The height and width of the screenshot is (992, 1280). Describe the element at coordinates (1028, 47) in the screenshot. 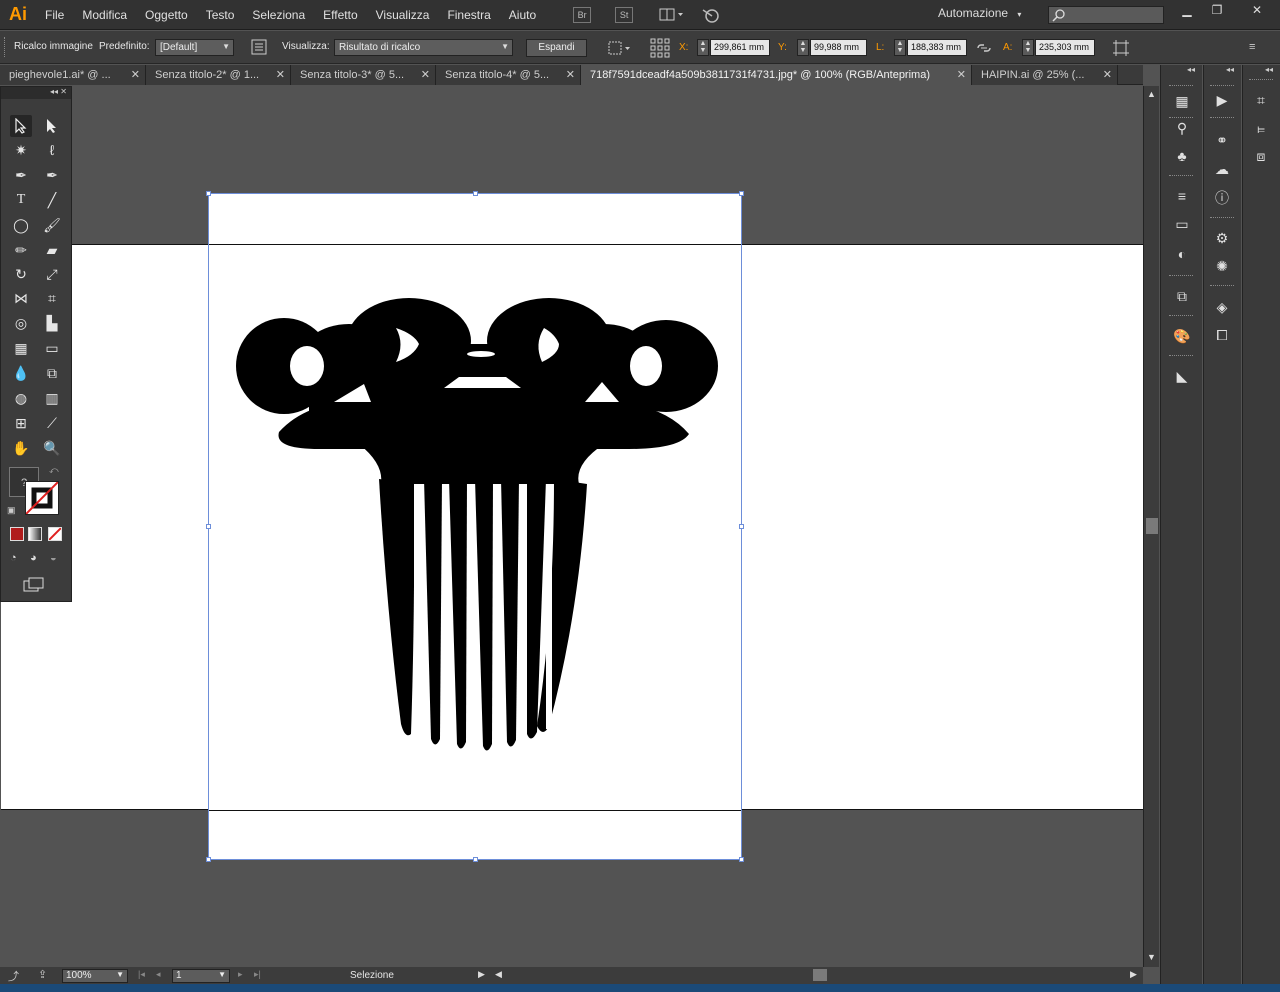

I see `height-stepper: ▲ ▼` at that location.